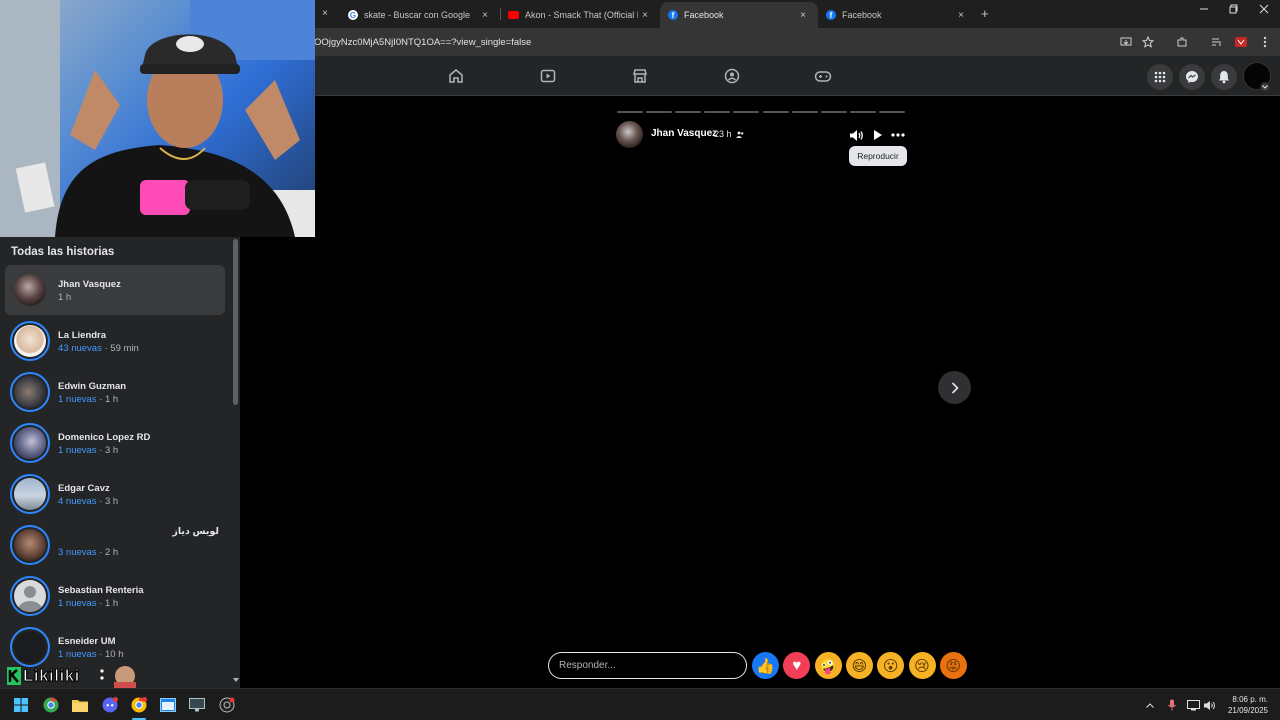  What do you see at coordinates (1126, 42) in the screenshot?
I see `install-app-icon` at bounding box center [1126, 42].